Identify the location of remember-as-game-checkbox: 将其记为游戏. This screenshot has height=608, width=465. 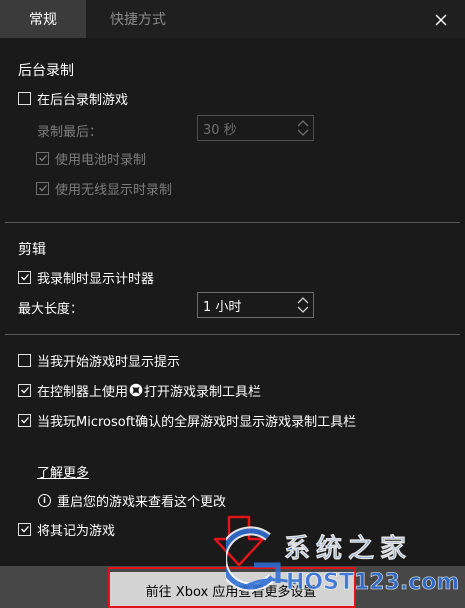
(66, 529).